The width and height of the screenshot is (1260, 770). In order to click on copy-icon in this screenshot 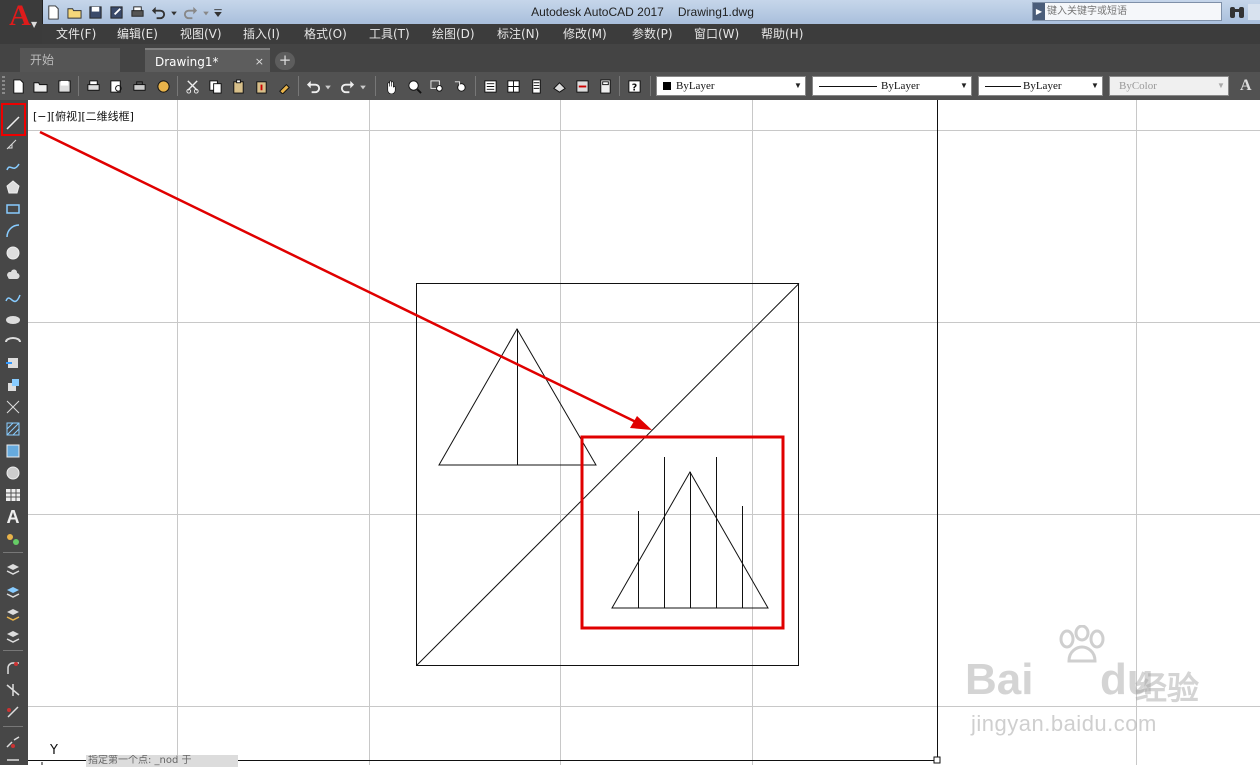, I will do `click(215, 86)`.